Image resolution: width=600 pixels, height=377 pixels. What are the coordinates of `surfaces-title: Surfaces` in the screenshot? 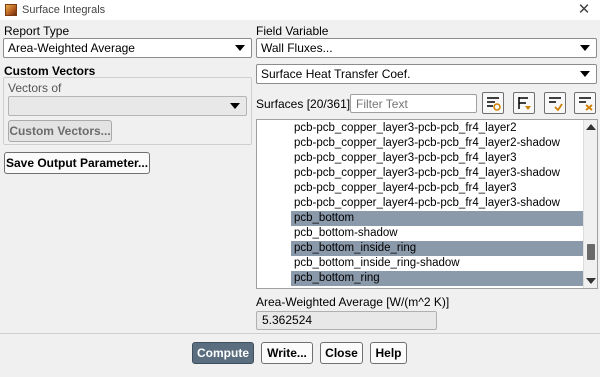 It's located at (280, 104).